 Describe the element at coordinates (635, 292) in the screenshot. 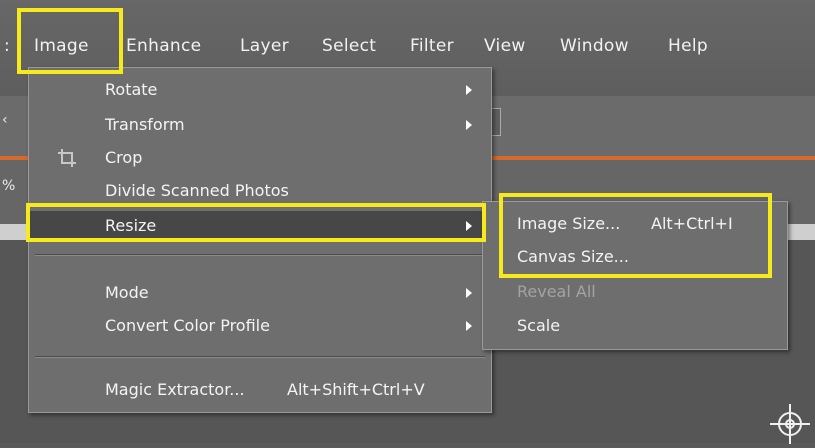

I see `submenu-item-reveal-all: Reveal All` at that location.